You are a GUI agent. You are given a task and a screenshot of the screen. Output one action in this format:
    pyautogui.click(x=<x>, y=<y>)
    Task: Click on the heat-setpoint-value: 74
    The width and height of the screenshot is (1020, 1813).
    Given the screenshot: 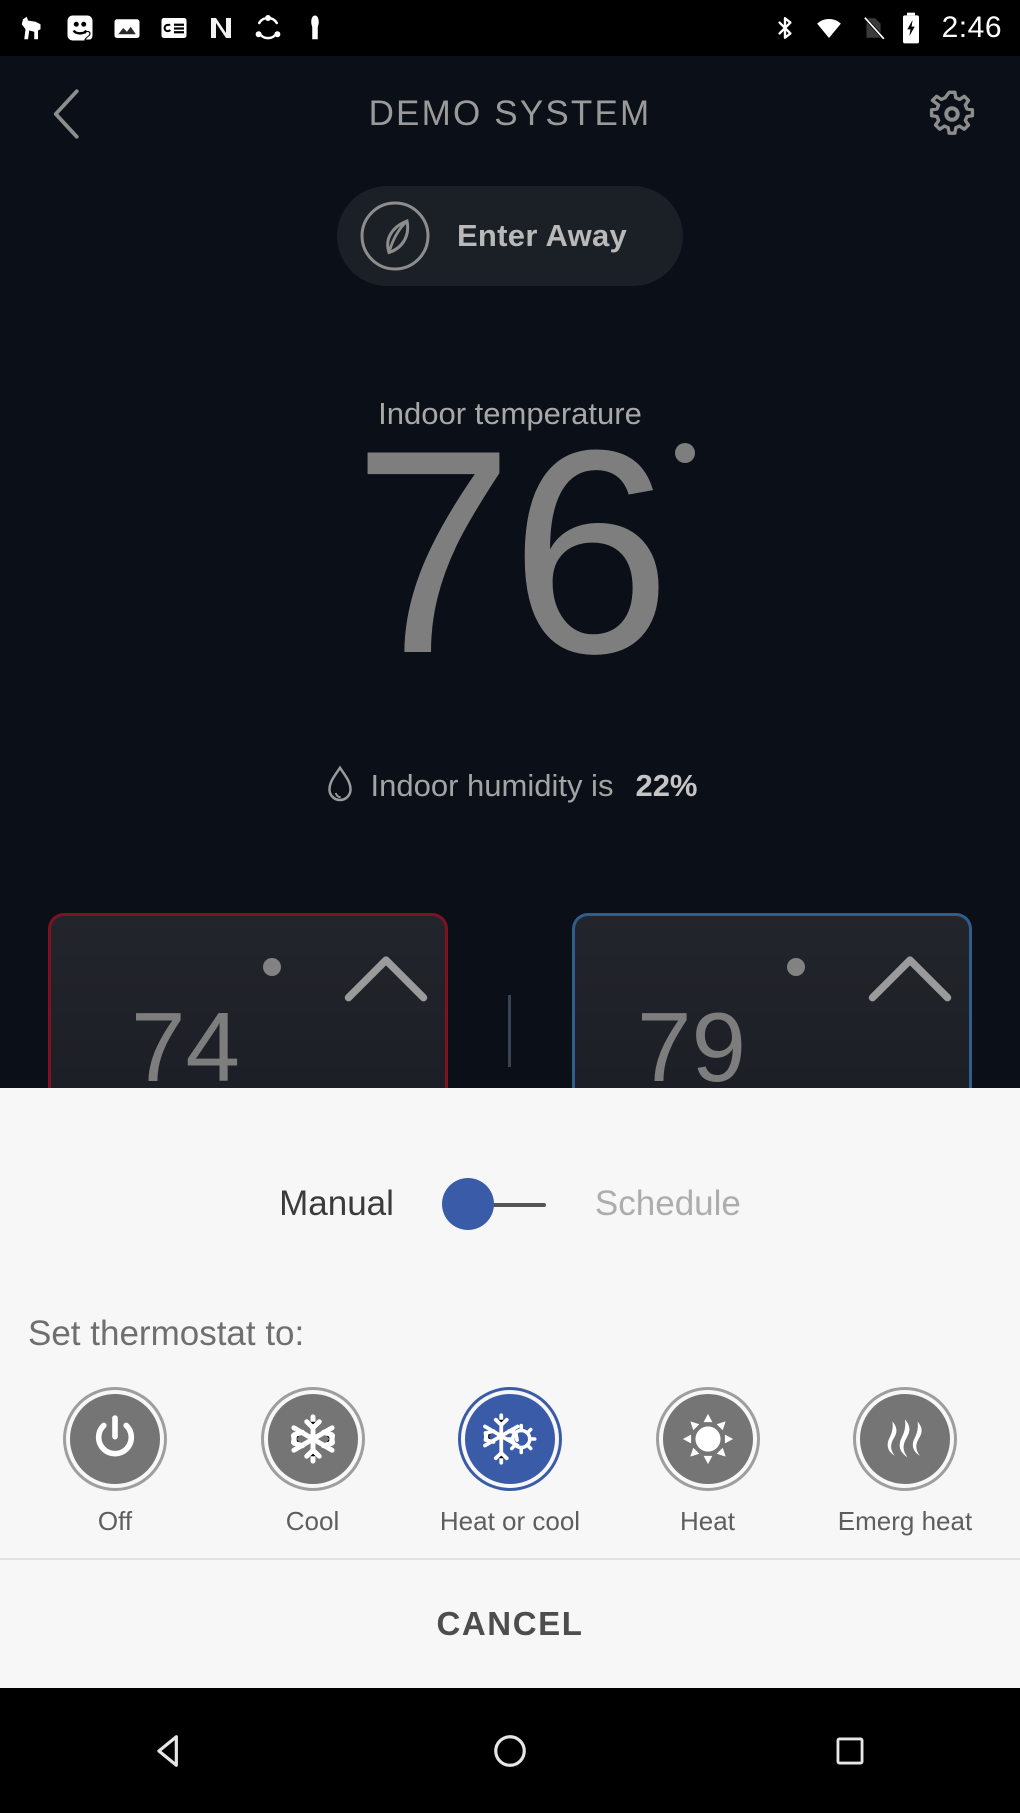 What is the action you would take?
    pyautogui.click(x=186, y=1047)
    